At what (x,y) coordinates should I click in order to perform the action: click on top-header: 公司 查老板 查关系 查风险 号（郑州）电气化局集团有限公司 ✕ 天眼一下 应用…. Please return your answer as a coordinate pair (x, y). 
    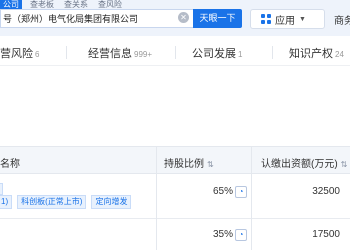
    Looking at the image, I should click on (175, 18).